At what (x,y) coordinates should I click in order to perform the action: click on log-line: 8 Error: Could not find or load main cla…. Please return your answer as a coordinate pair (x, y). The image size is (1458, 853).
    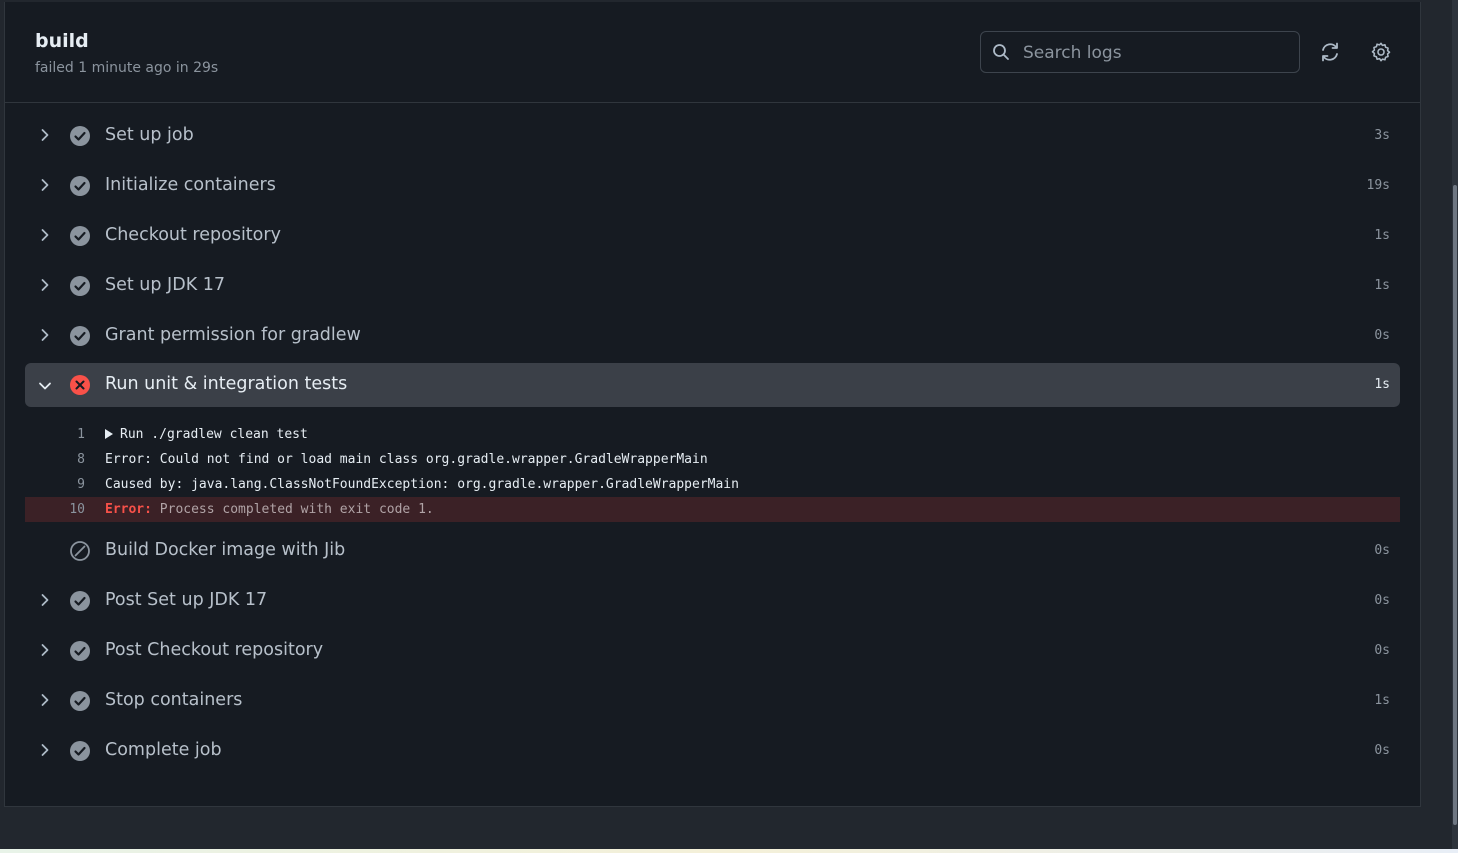
    Looking at the image, I should click on (712, 459).